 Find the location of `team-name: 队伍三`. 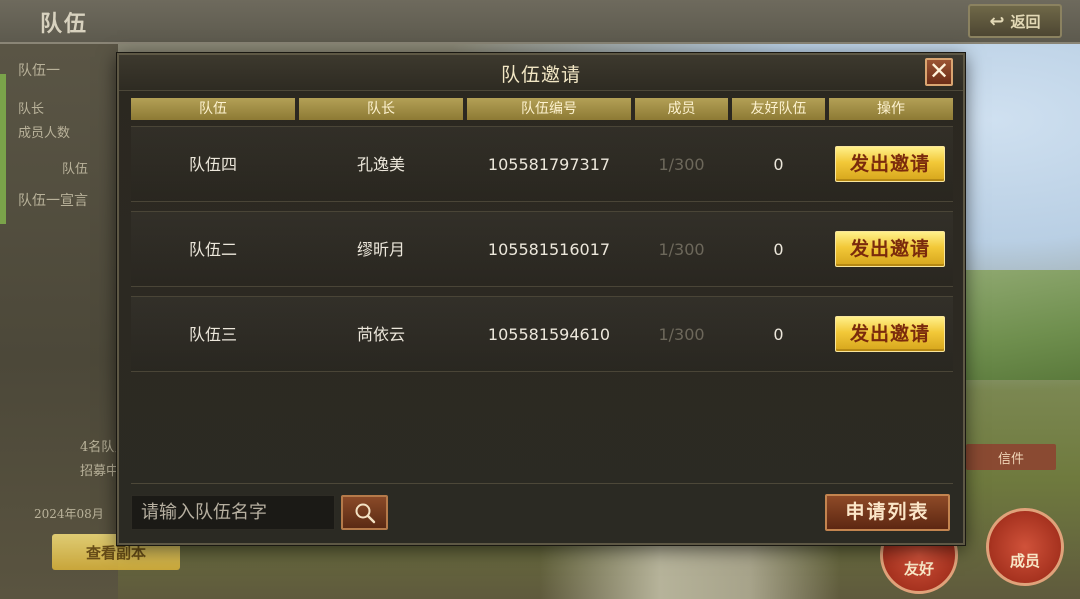

team-name: 队伍三 is located at coordinates (212, 334).